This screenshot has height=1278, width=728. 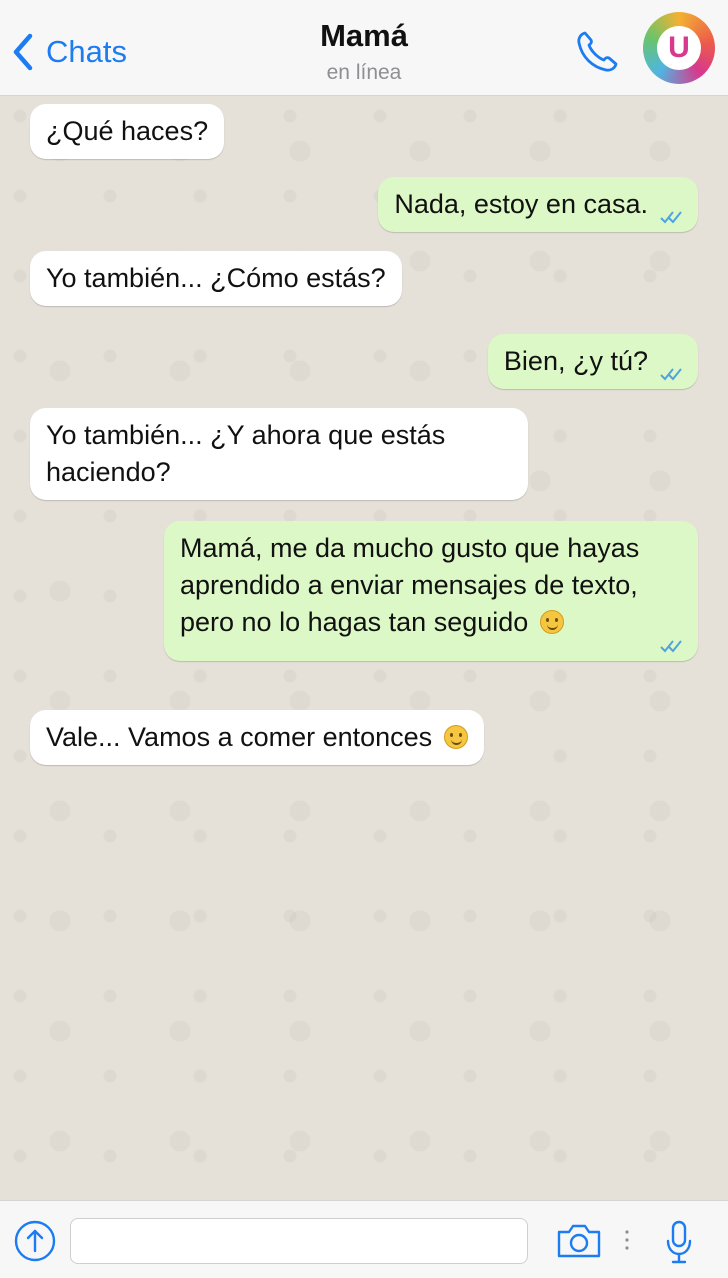 I want to click on phone-icon, so click(x=597, y=51).